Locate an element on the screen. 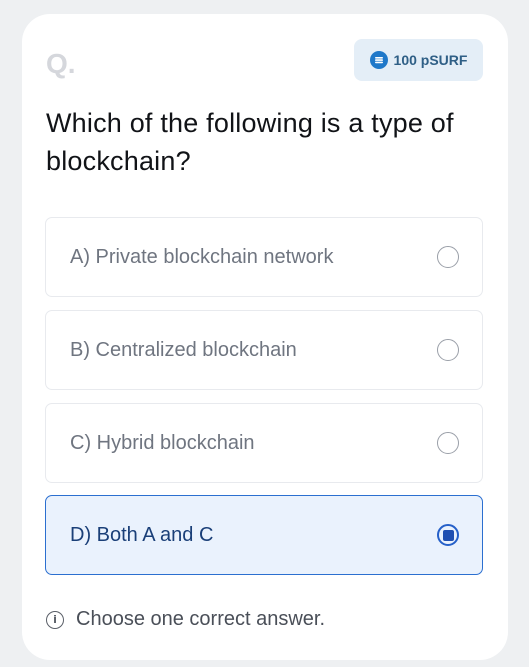  reward-amount: 100 pSURF is located at coordinates (430, 60).